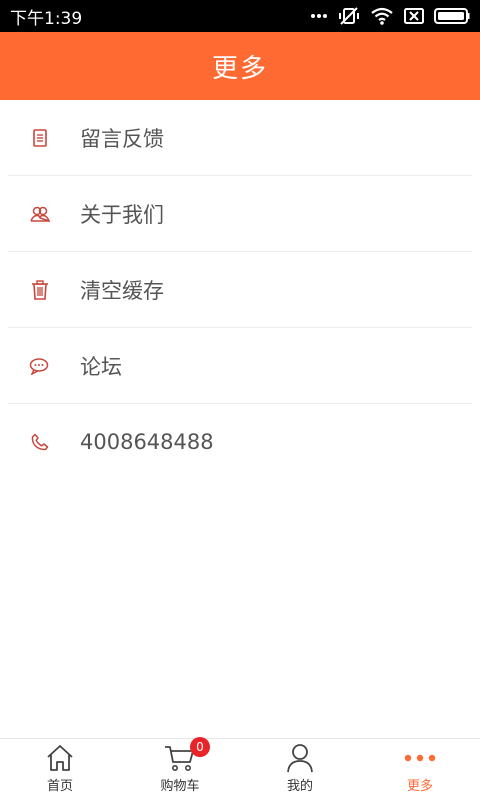  I want to click on vibrate-off-icon, so click(349, 16).